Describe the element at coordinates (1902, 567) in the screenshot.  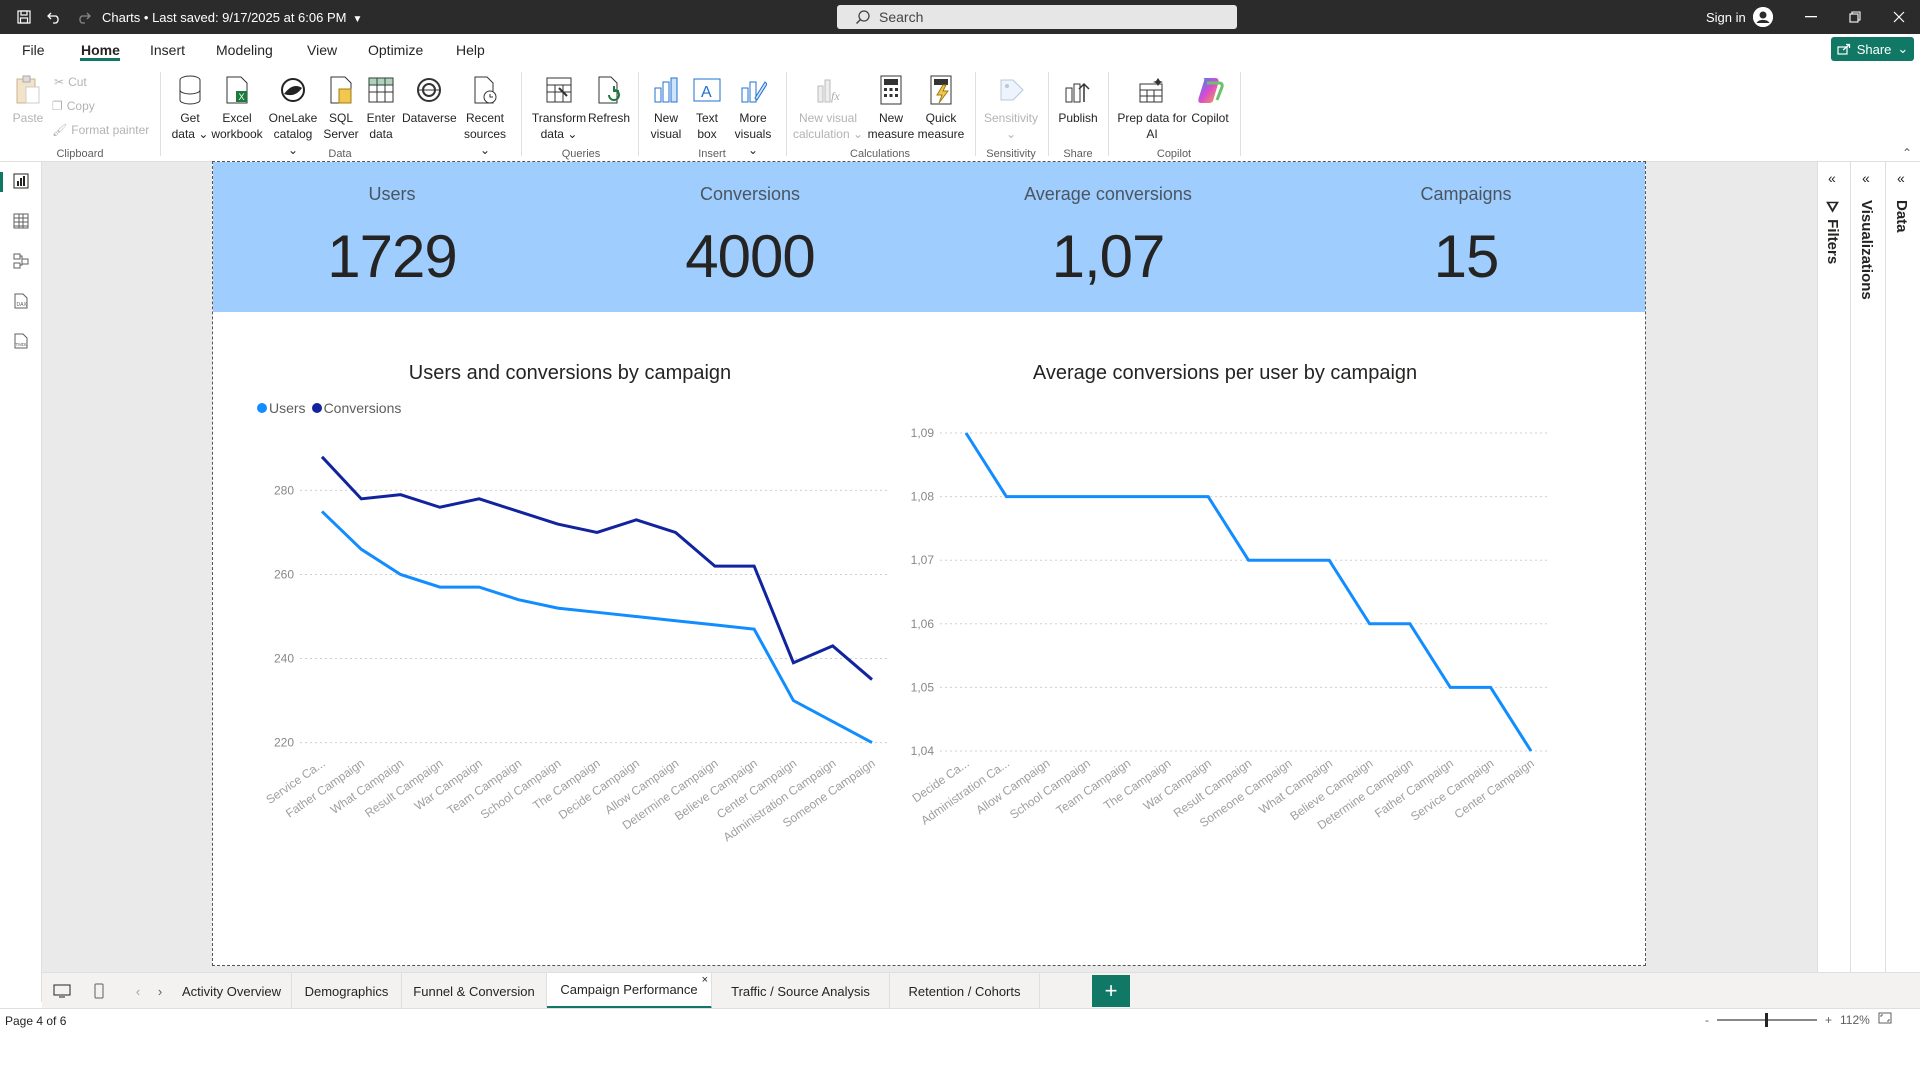
I see `data-pane: « Data` at that location.